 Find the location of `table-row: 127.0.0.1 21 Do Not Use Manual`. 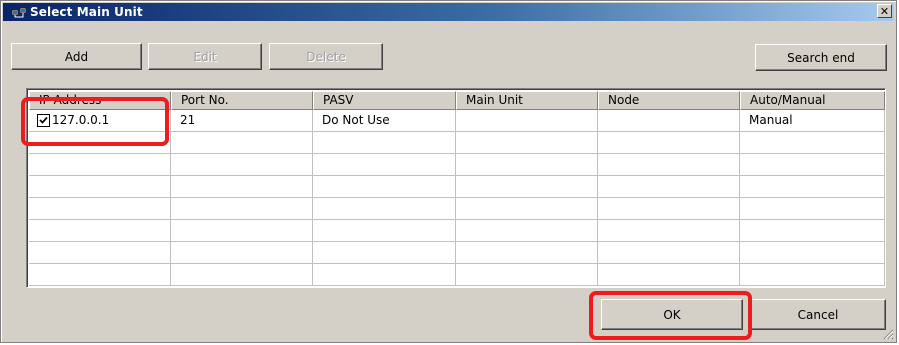

table-row: 127.0.0.1 21 Do Not Use Manual is located at coordinates (457, 121).